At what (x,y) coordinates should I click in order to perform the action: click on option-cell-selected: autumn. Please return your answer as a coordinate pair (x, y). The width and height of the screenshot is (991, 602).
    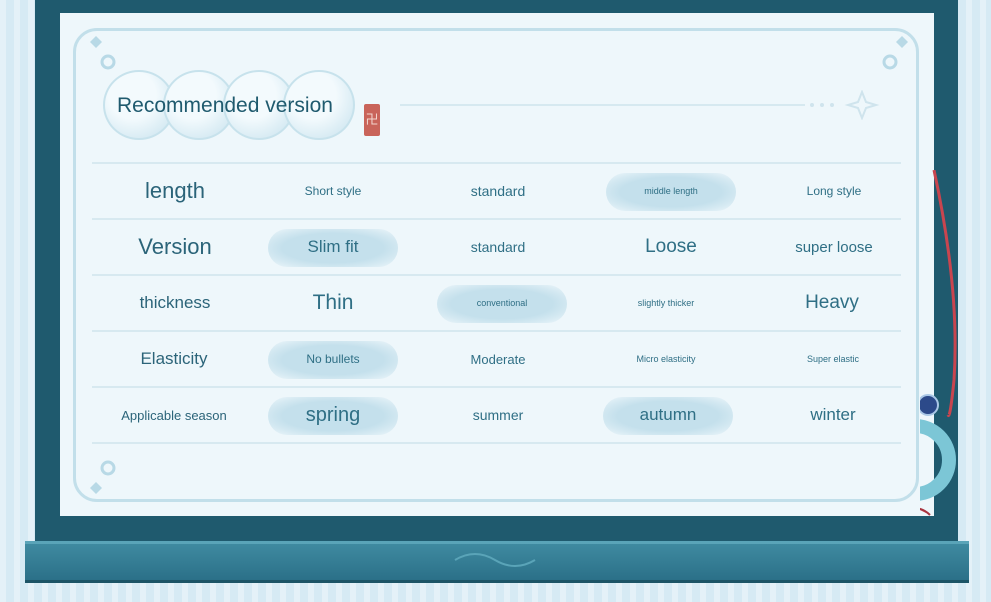
    Looking at the image, I should click on (668, 415).